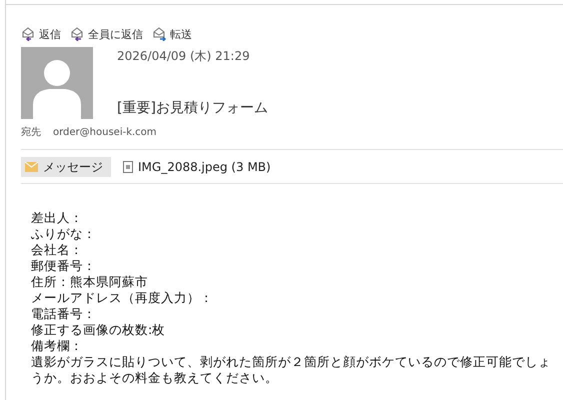 Image resolution: width=563 pixels, height=400 pixels. I want to click on subject: [重要]お見積りフォーム, so click(192, 108).